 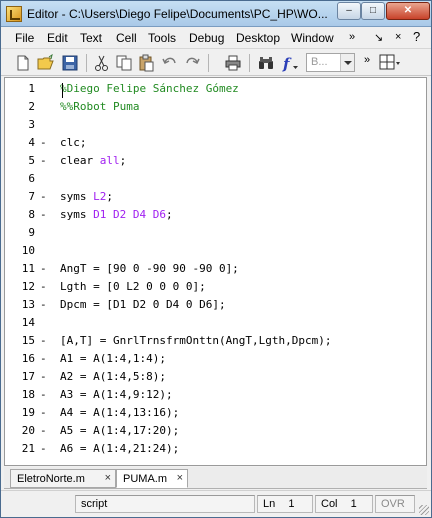 I want to click on maximize-button: □, so click(x=373, y=11).